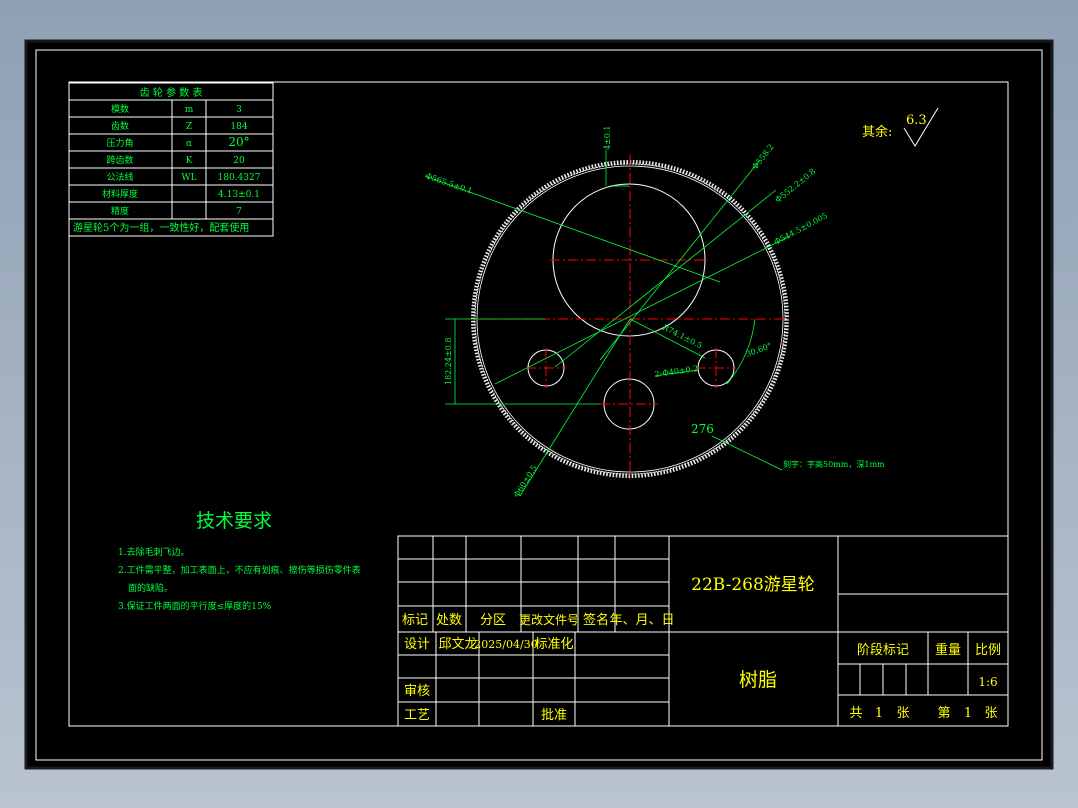  Describe the element at coordinates (641, 620) in the screenshot. I see `hdr-date: 年、月、日` at that location.